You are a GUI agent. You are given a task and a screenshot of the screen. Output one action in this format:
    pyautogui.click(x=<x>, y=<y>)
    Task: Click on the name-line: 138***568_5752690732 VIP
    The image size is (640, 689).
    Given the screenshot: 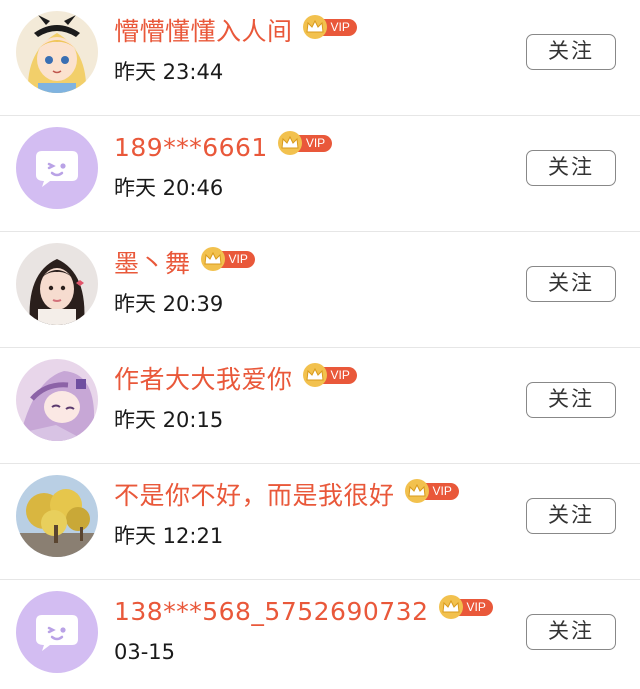 What is the action you would take?
    pyautogui.click(x=303, y=612)
    